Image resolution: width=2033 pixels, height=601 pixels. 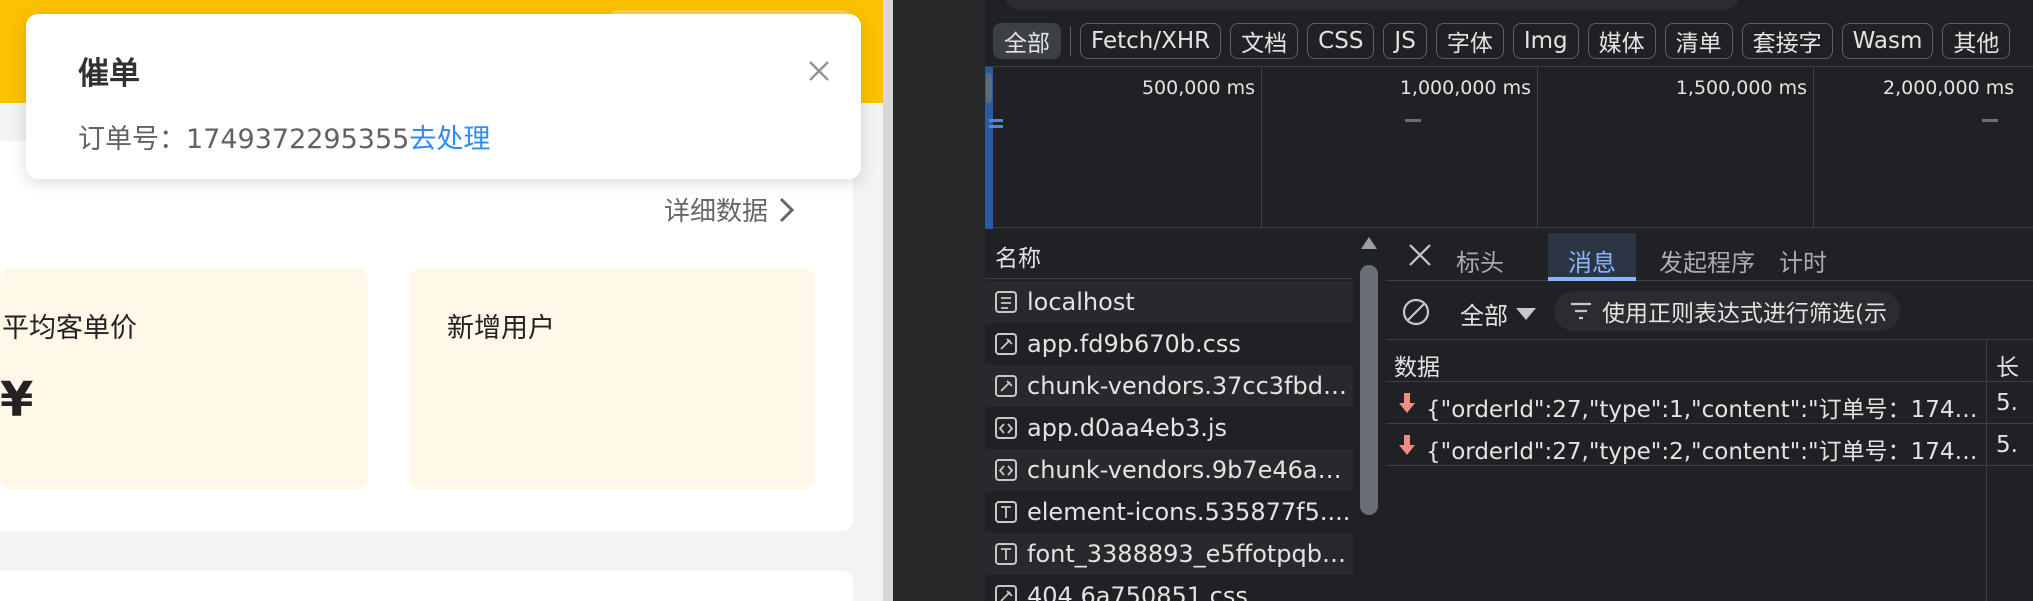 What do you see at coordinates (1469, 41) in the screenshot?
I see `filter-font: 字体` at bounding box center [1469, 41].